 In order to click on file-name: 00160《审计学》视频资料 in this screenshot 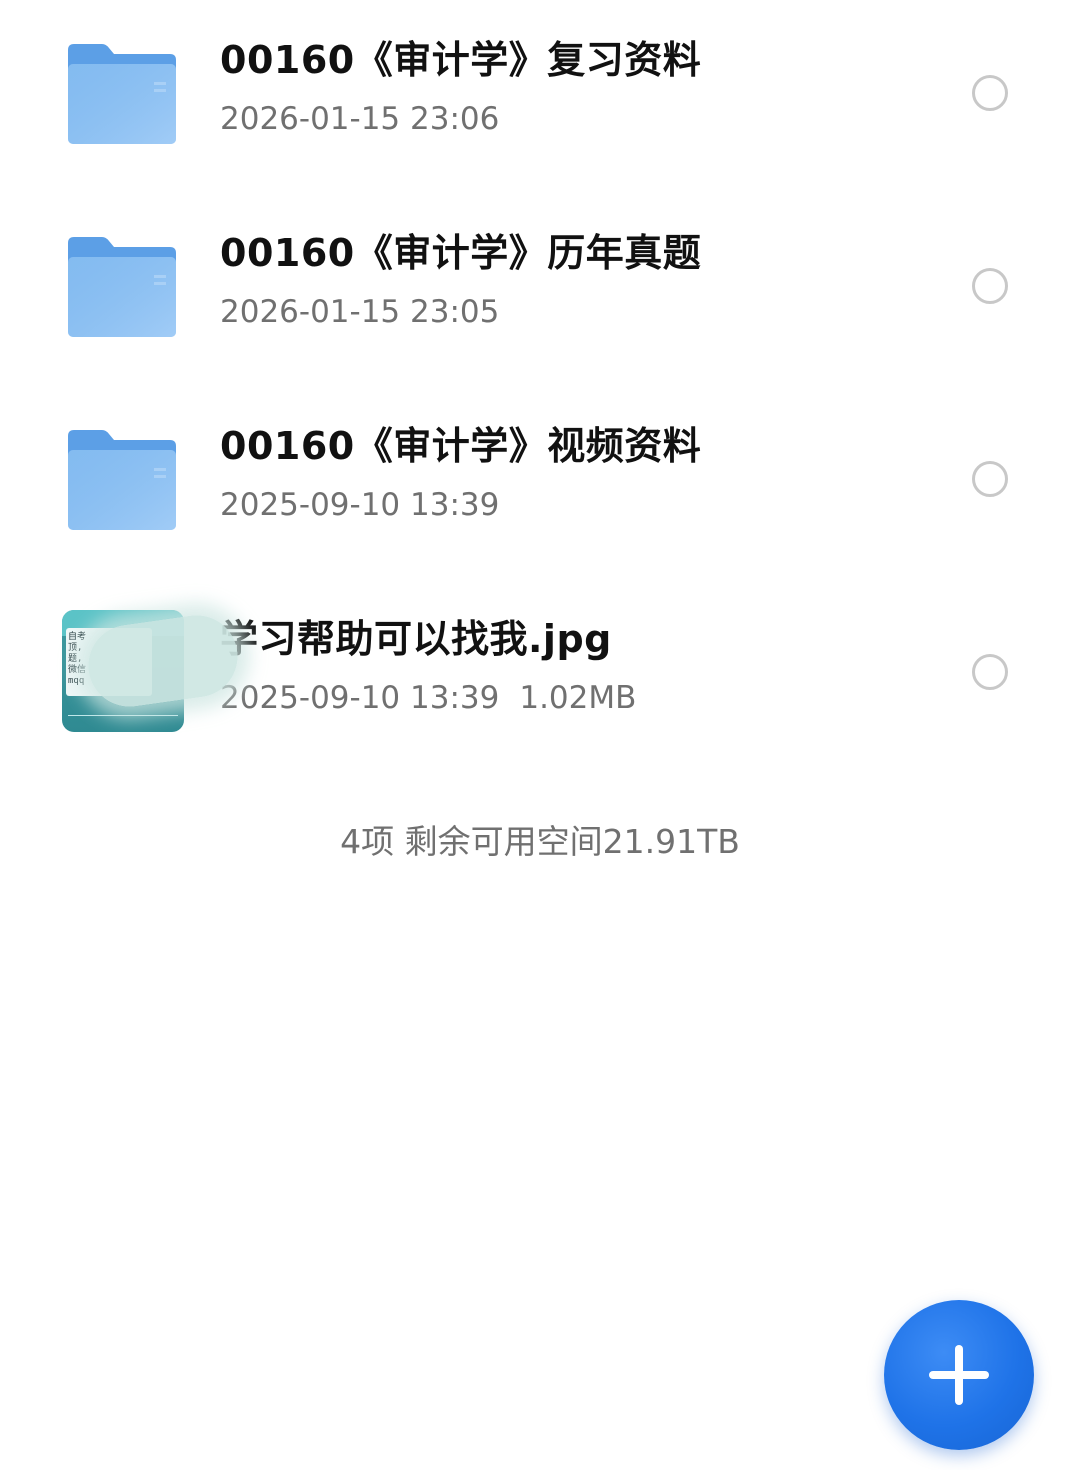, I will do `click(461, 446)`.